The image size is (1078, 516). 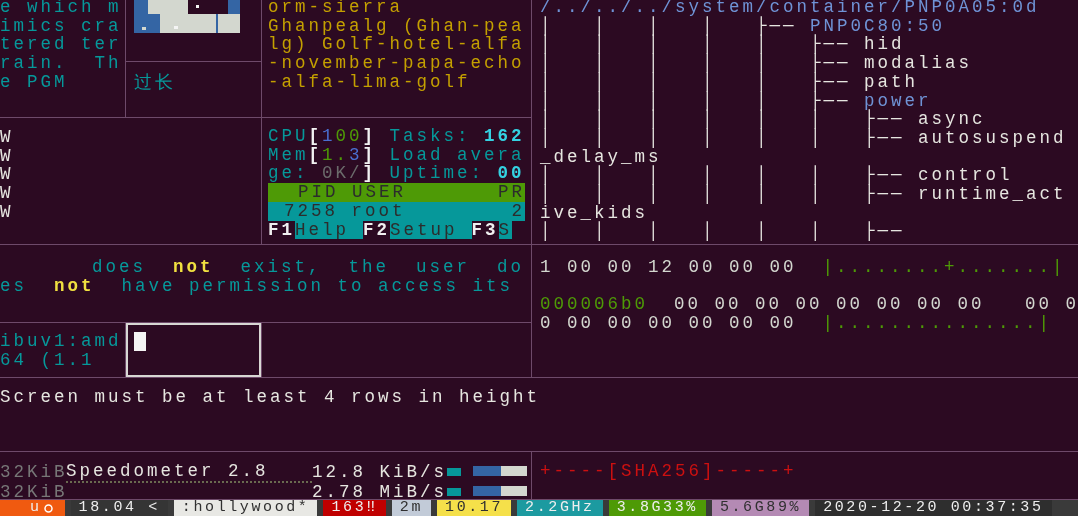 What do you see at coordinates (803, 194) in the screenshot?
I see `tree-line: │ │ │ │ │ │ ├── runtime_act` at bounding box center [803, 194].